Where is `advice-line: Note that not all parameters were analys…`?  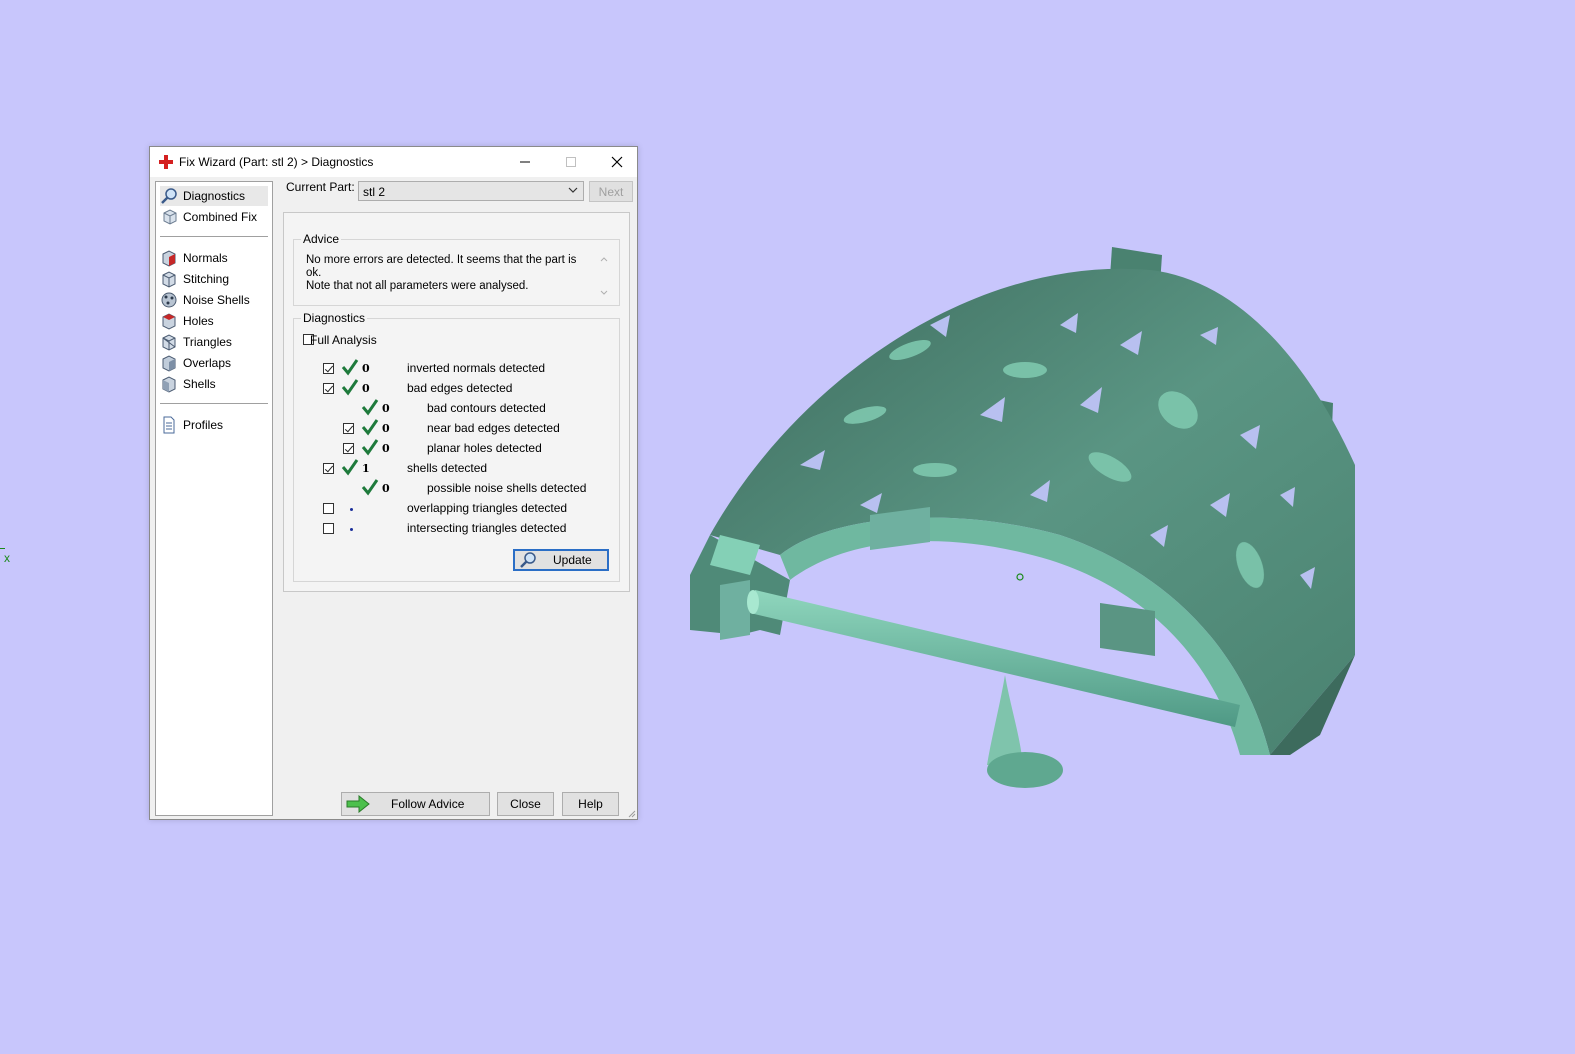 advice-line: Note that not all parameters were analys… is located at coordinates (417, 286).